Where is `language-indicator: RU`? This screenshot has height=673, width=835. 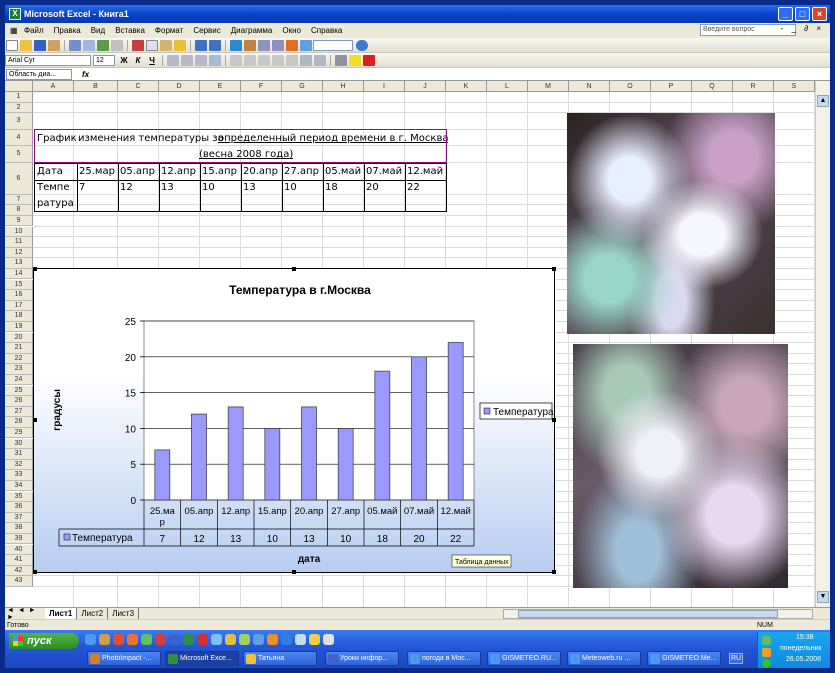
language-indicator: RU is located at coordinates (736, 658).